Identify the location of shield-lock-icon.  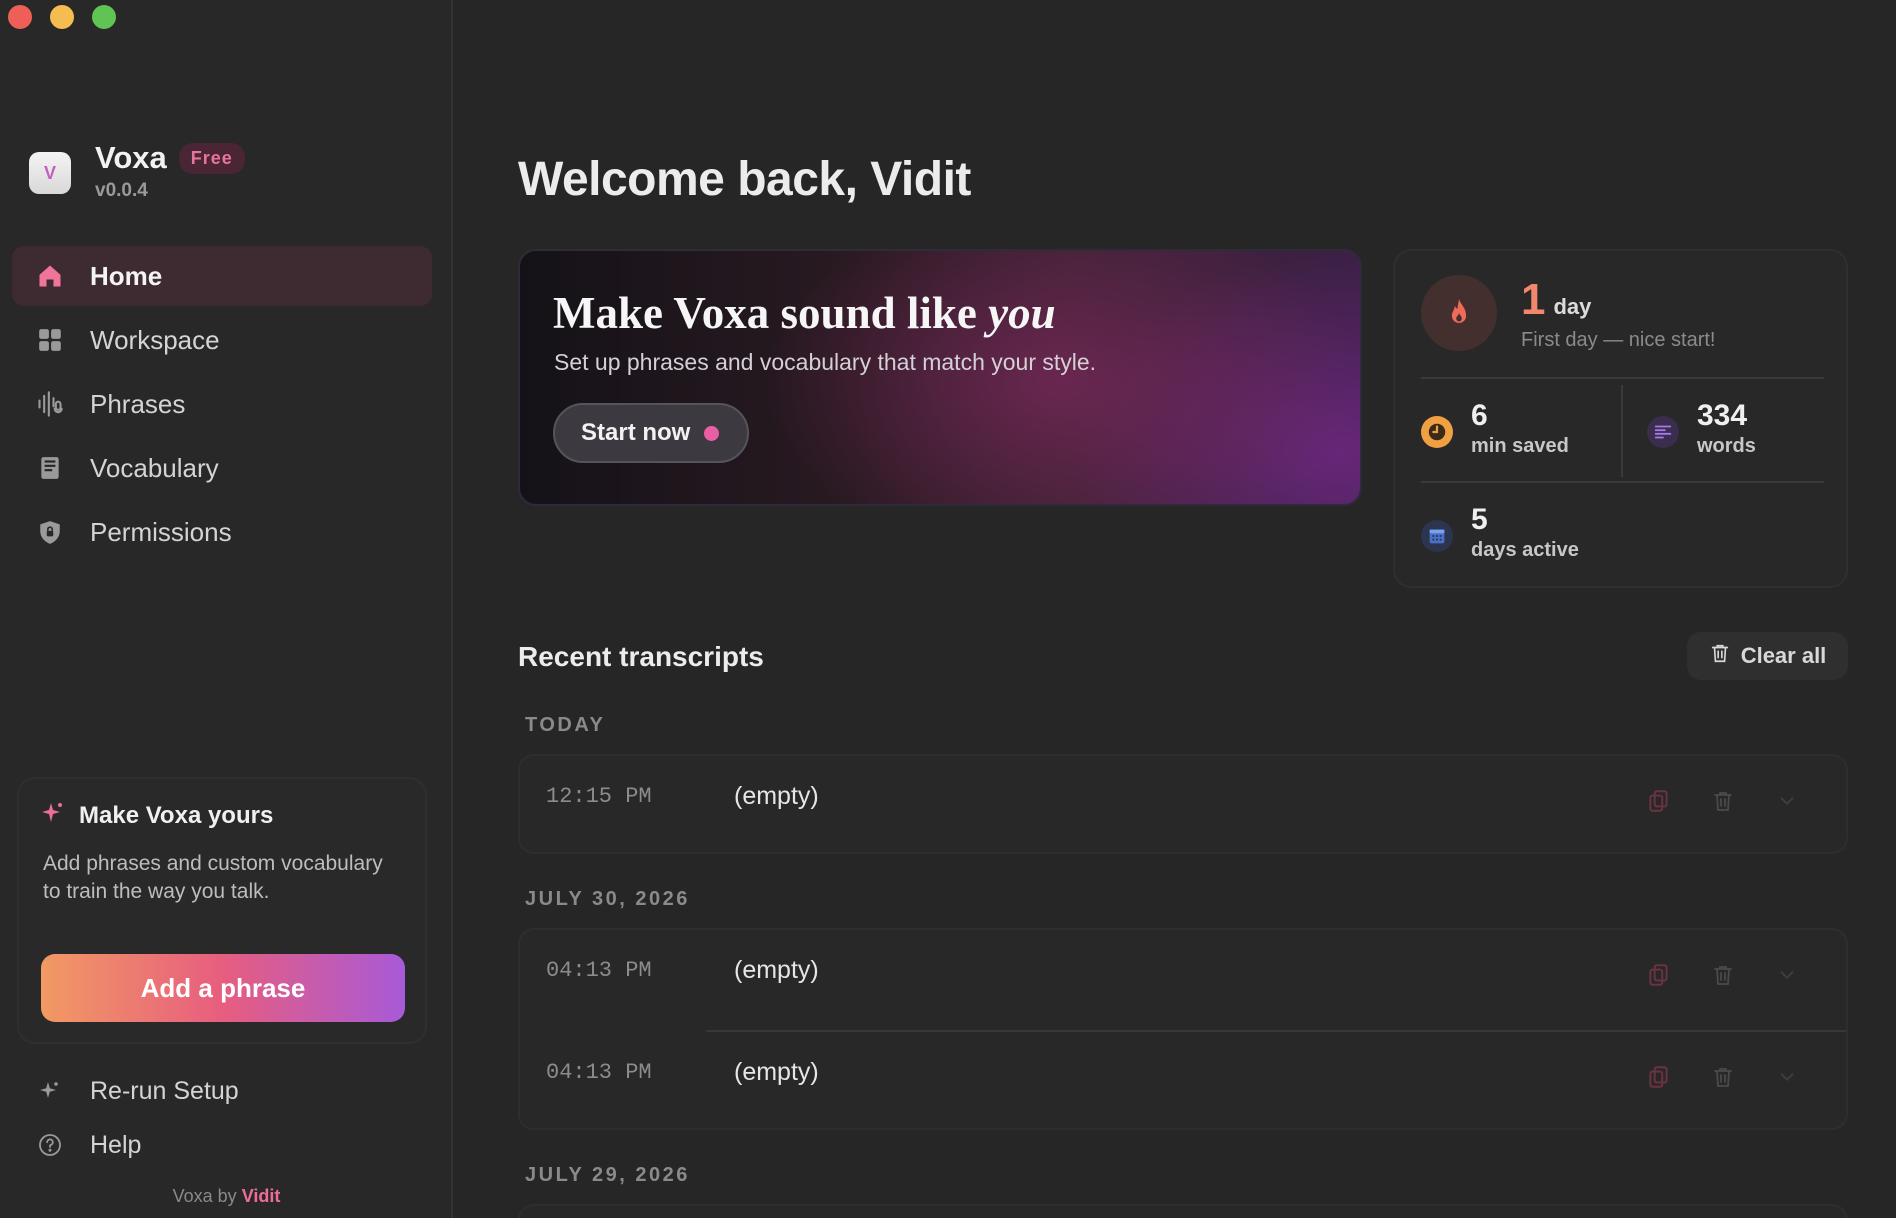
(50, 532).